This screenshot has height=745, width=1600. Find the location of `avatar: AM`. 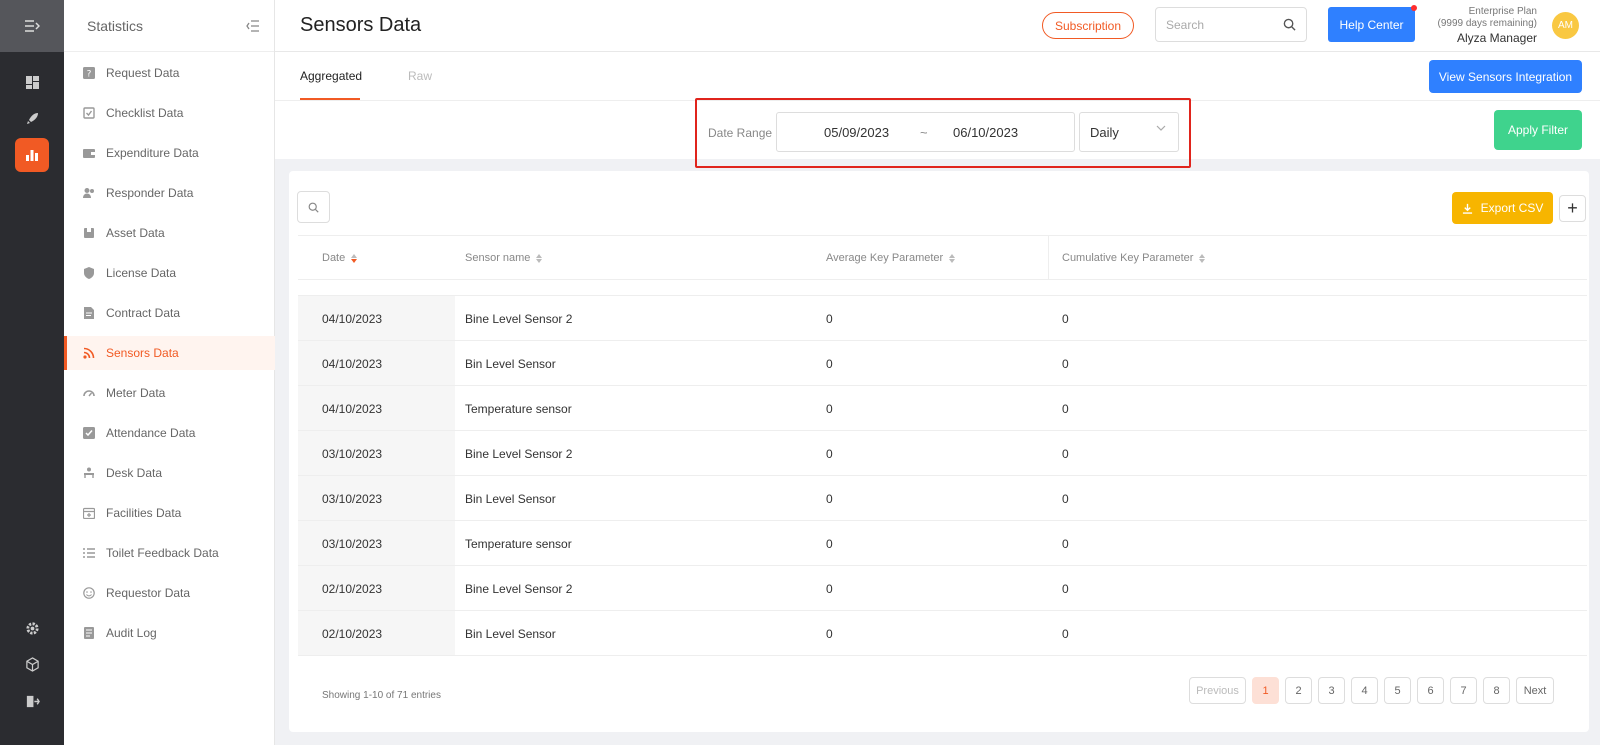

avatar: AM is located at coordinates (1565, 25).